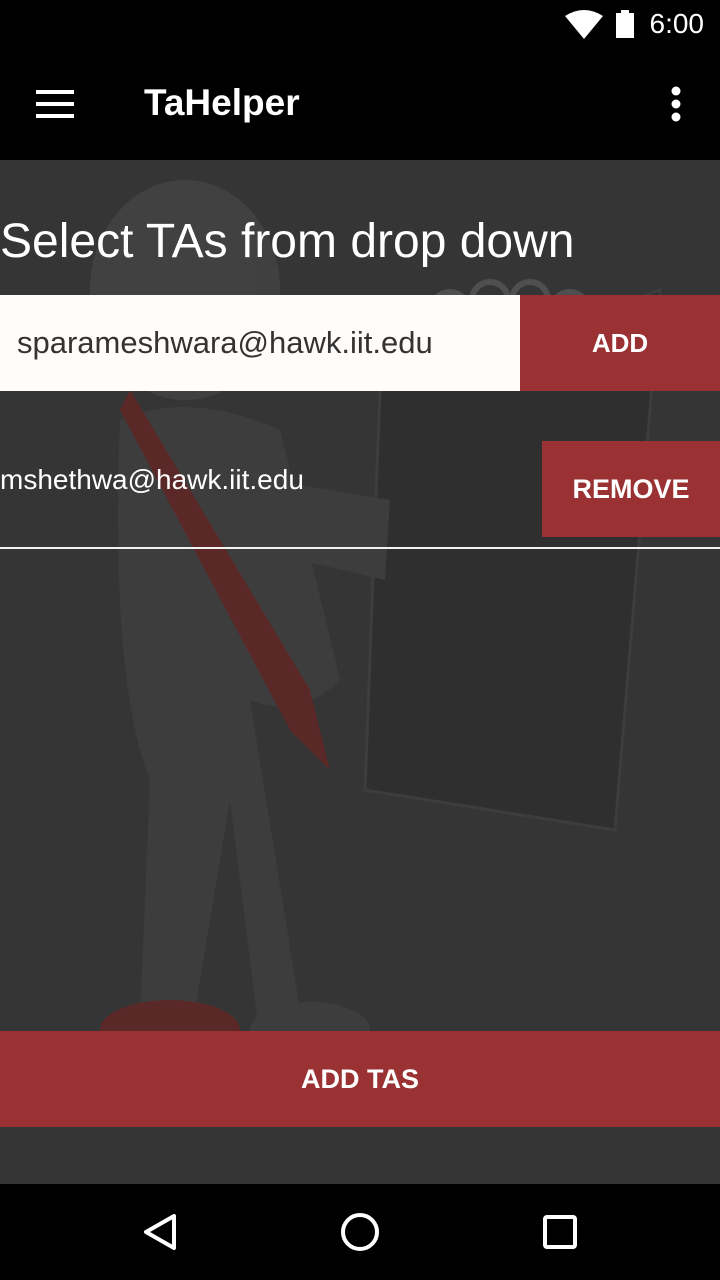 This screenshot has height=1280, width=720. What do you see at coordinates (287, 241) in the screenshot?
I see `page-heading: Select TAs from drop down` at bounding box center [287, 241].